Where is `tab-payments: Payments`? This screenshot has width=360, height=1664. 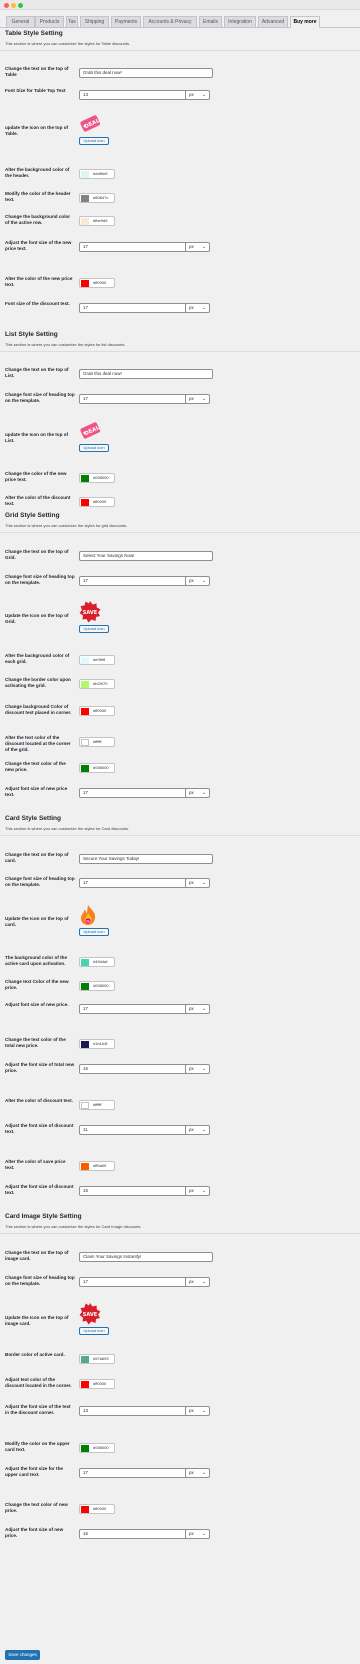 tab-payments: Payments is located at coordinates (126, 22).